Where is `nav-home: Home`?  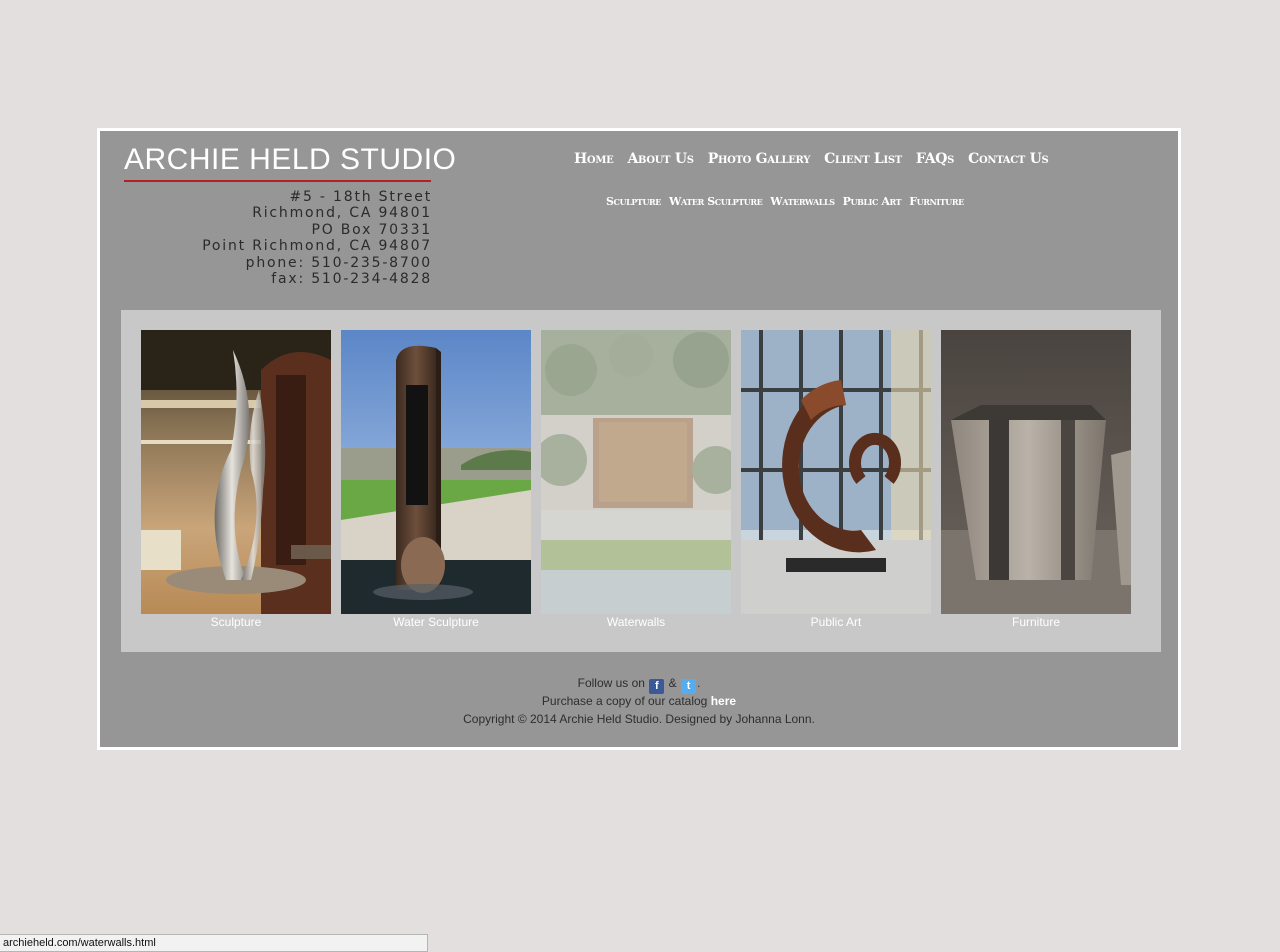
nav-home: Home is located at coordinates (594, 159).